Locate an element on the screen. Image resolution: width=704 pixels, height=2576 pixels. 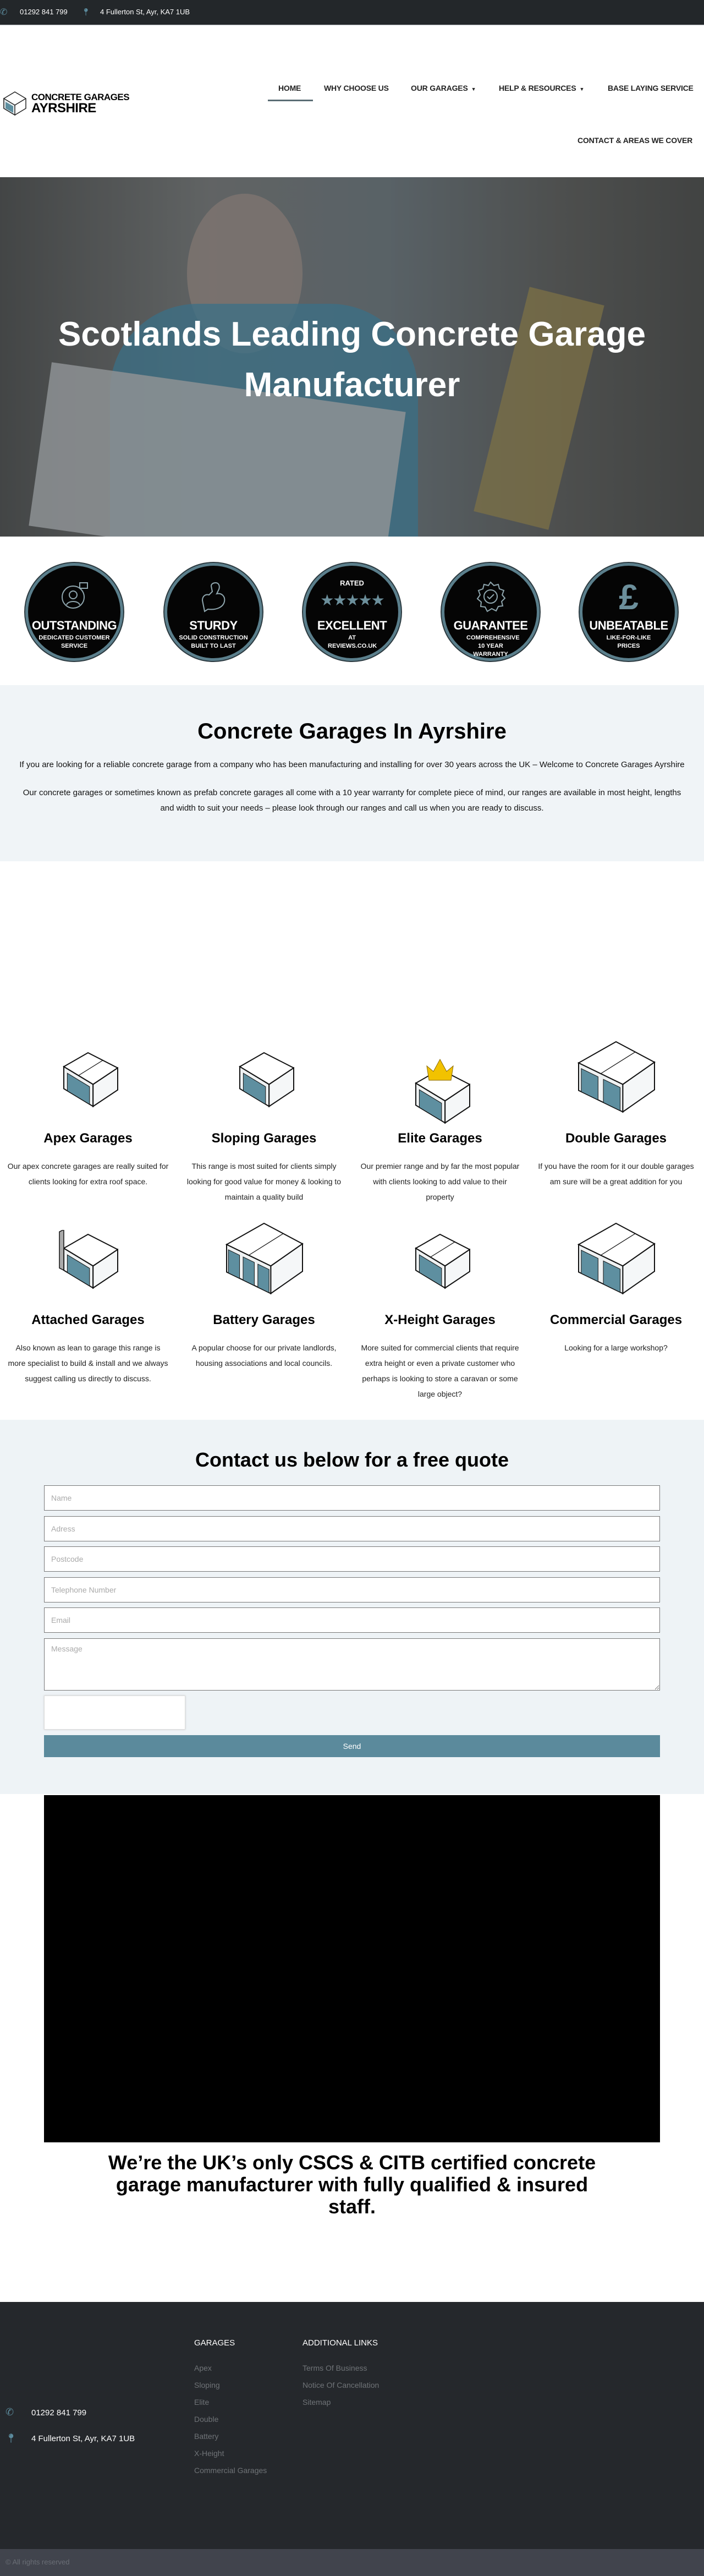
site-logo: CONCRETE GARAGES AYRSHIRE is located at coordinates (66, 103).